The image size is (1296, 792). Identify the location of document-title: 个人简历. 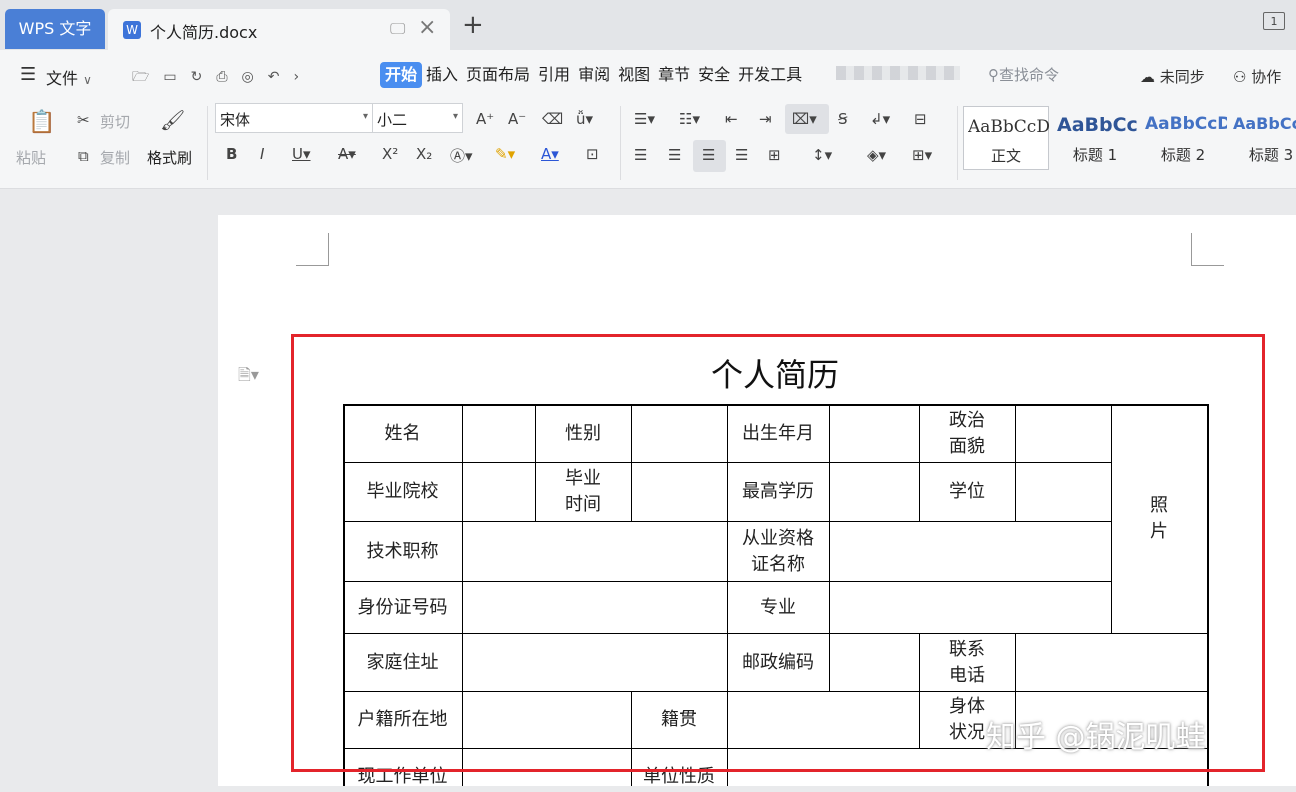
(774, 375).